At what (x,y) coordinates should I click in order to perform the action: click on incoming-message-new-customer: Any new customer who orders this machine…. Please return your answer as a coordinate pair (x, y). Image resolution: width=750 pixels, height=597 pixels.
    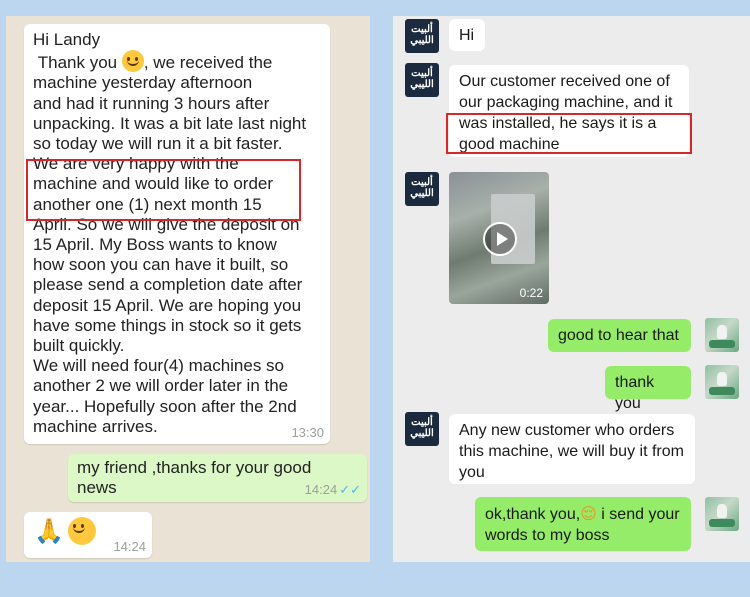
    Looking at the image, I should click on (572, 449).